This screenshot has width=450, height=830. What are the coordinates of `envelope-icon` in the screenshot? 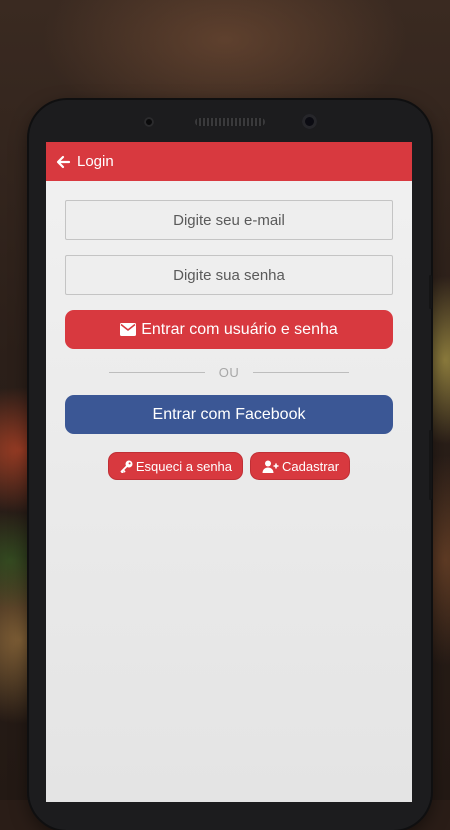 It's located at (128, 329).